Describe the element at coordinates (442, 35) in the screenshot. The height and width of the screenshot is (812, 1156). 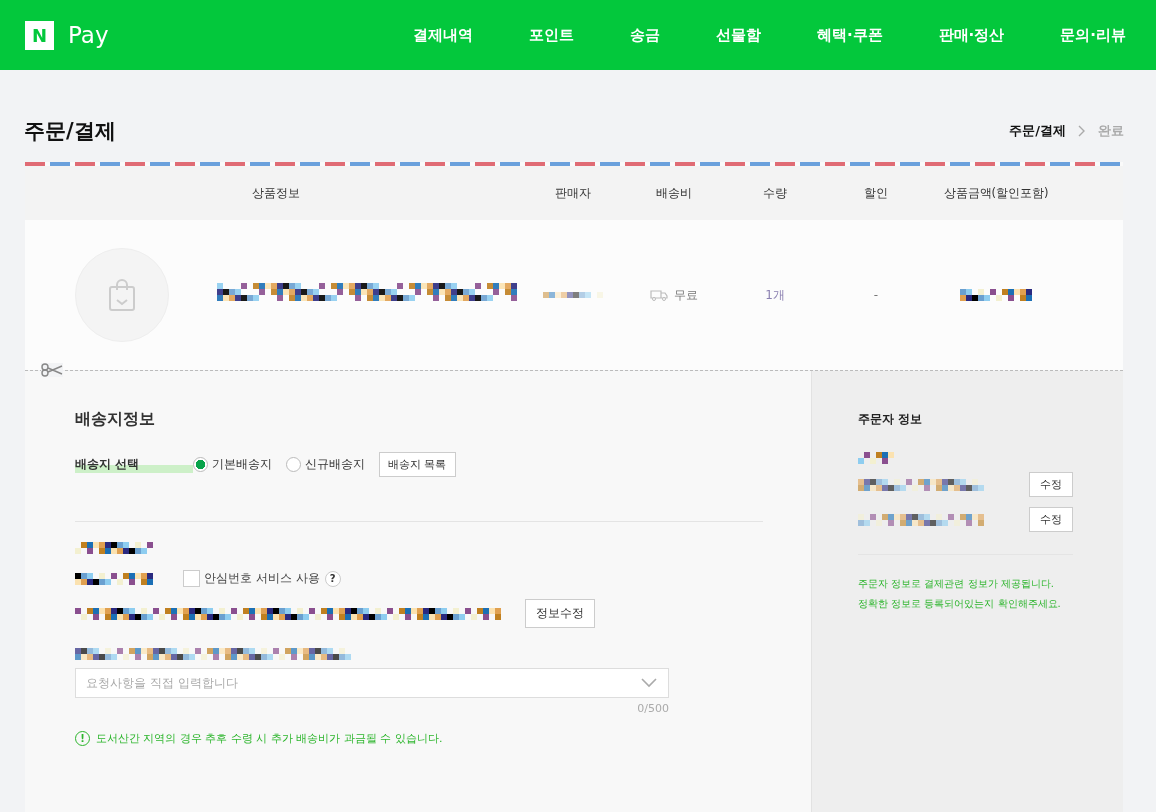
I see `nav-link: 결제내역` at that location.